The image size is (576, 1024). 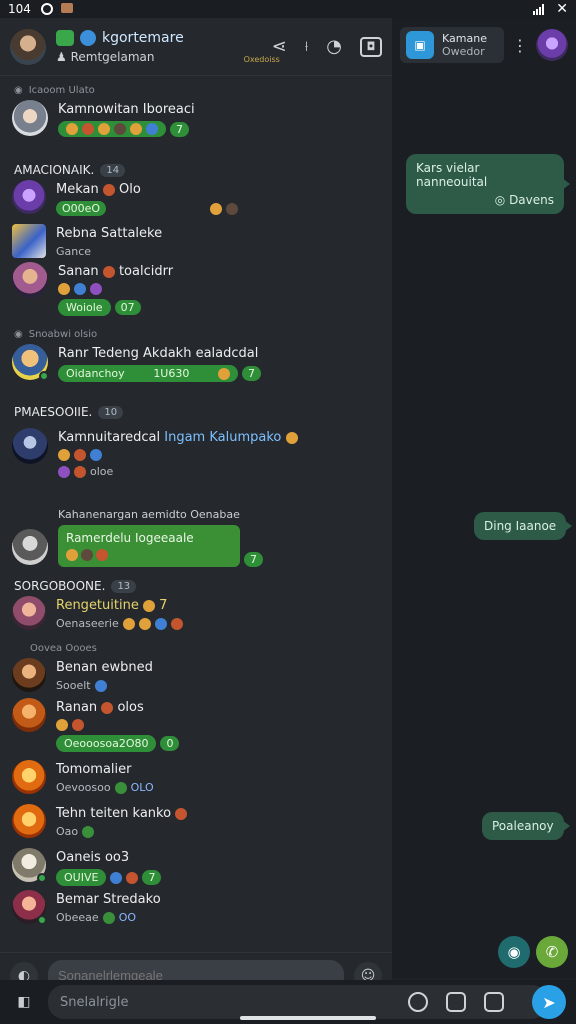 What do you see at coordinates (196, 243) in the screenshot?
I see `list-item: Rebna Sattaleke Gance` at bounding box center [196, 243].